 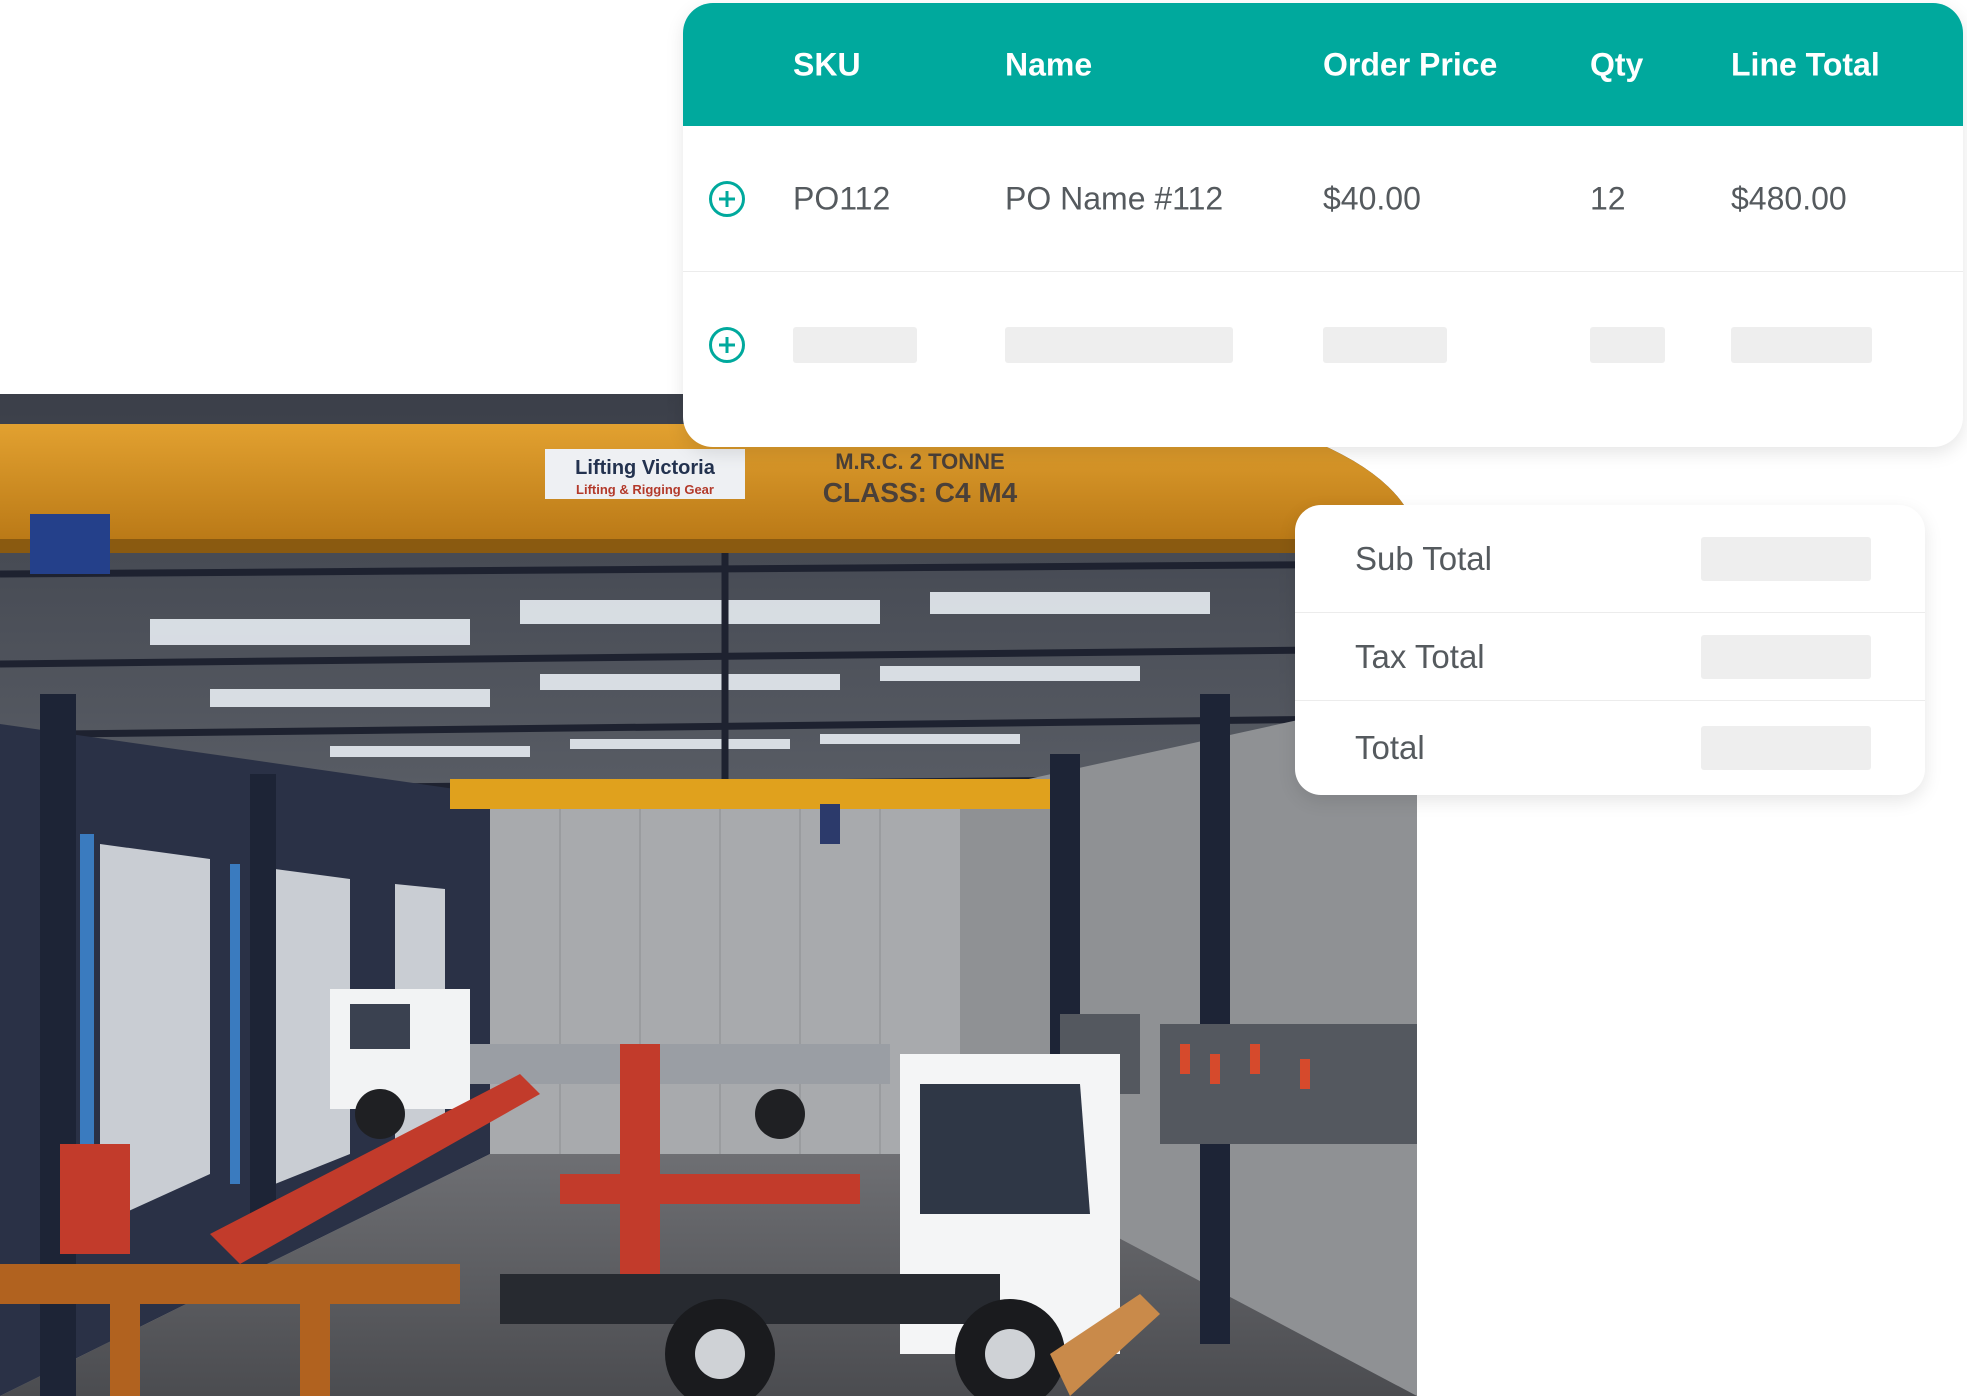 I want to click on crane-sign-text: Lifting Victoria, so click(x=645, y=468).